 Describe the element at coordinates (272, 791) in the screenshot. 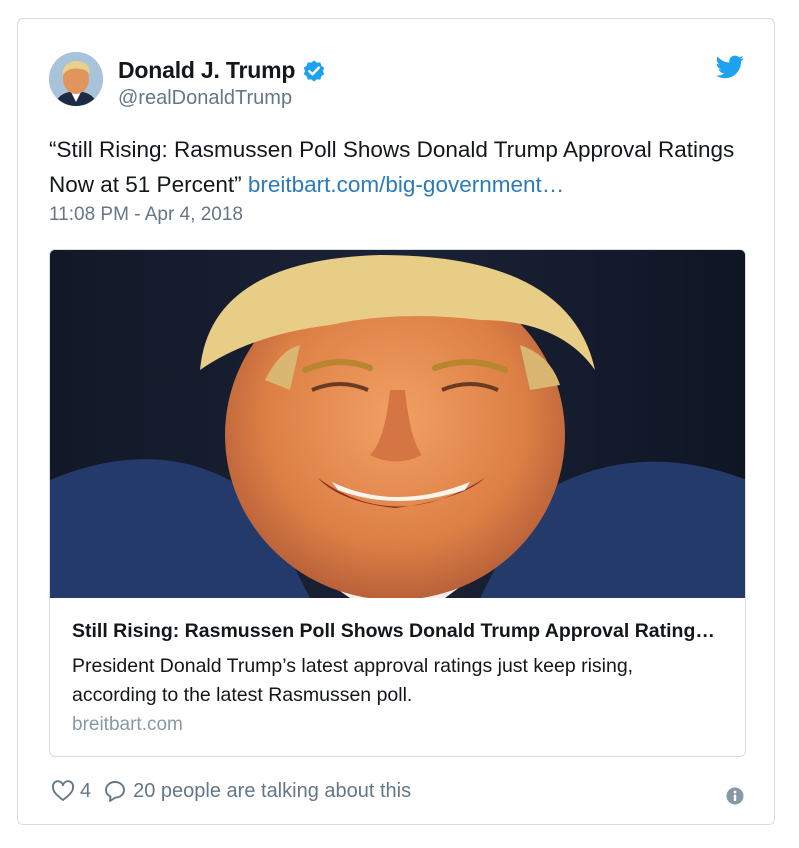

I see `talking-about-link: 20 people are talking about this` at that location.